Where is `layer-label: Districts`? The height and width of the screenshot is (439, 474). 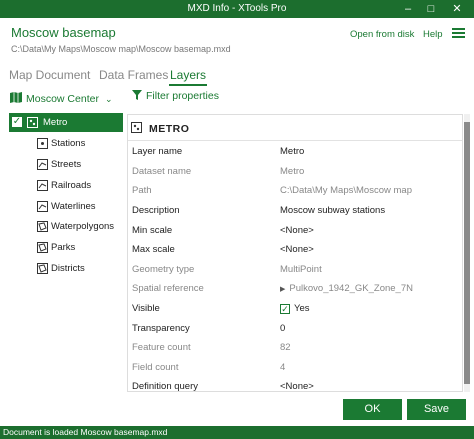
layer-label: Districts is located at coordinates (68, 268).